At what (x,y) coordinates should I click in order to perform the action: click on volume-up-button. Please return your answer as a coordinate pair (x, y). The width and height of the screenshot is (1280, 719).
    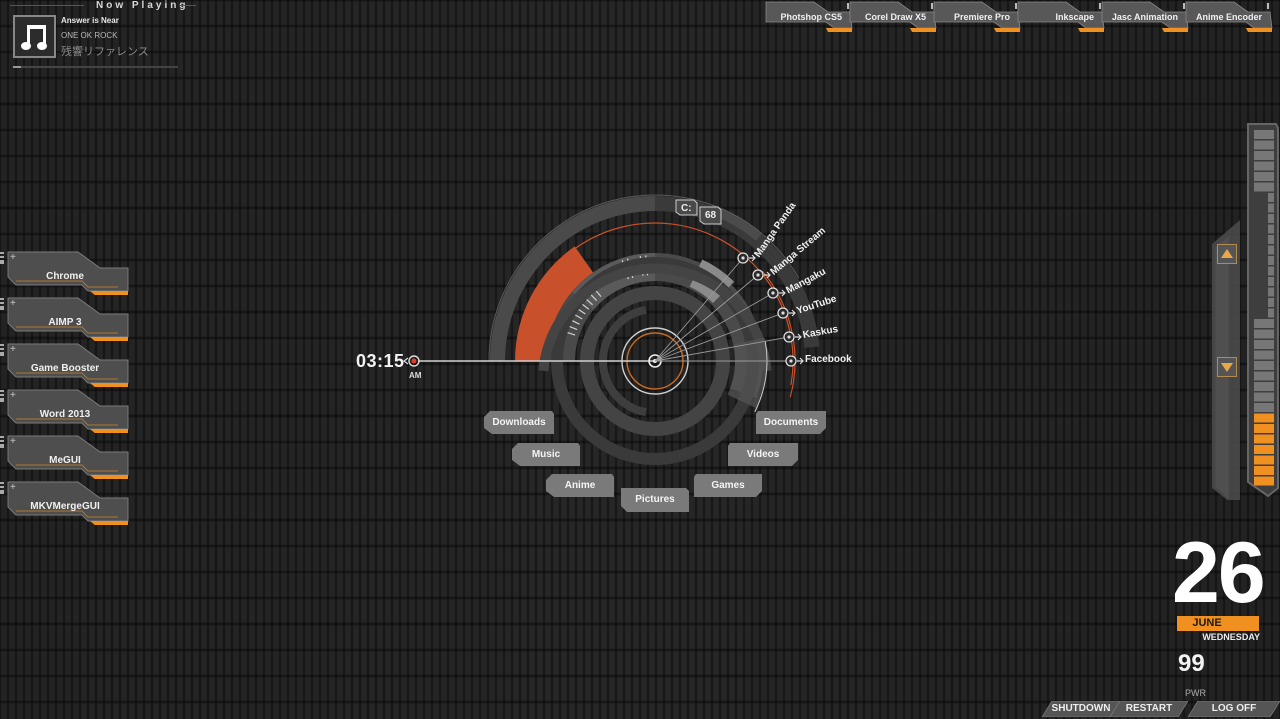
    Looking at the image, I should click on (1227, 254).